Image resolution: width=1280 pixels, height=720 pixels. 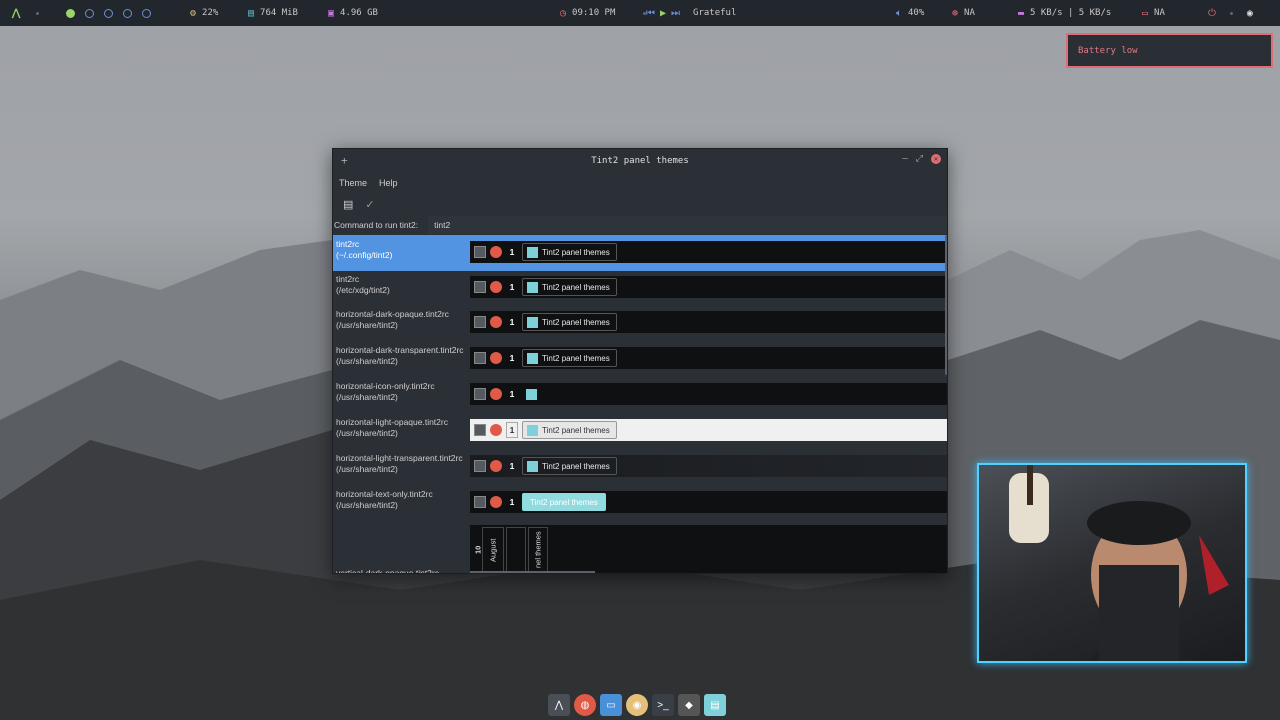 I want to click on minimize-icon: –, so click(x=904, y=159).